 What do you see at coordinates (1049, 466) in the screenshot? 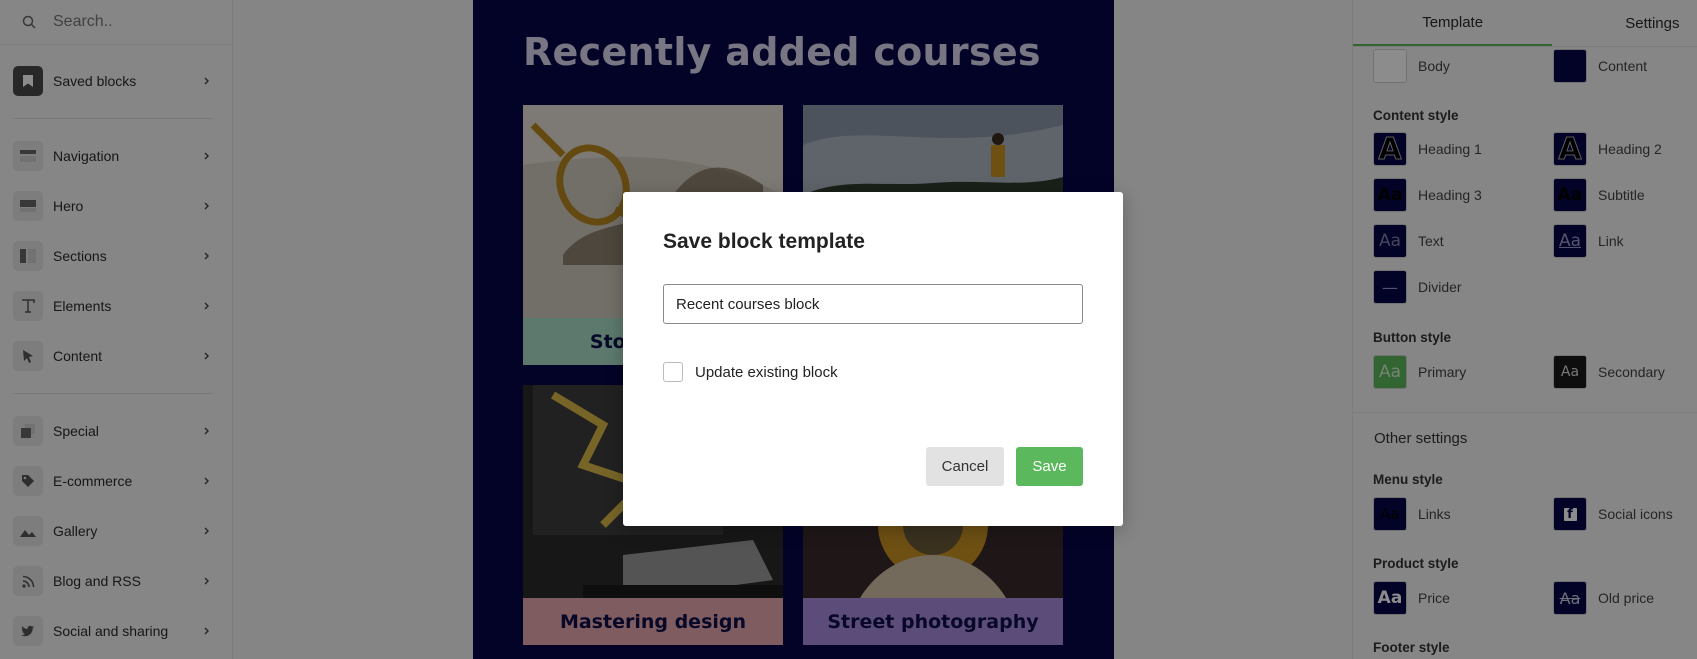
I see `save-button: Save` at bounding box center [1049, 466].